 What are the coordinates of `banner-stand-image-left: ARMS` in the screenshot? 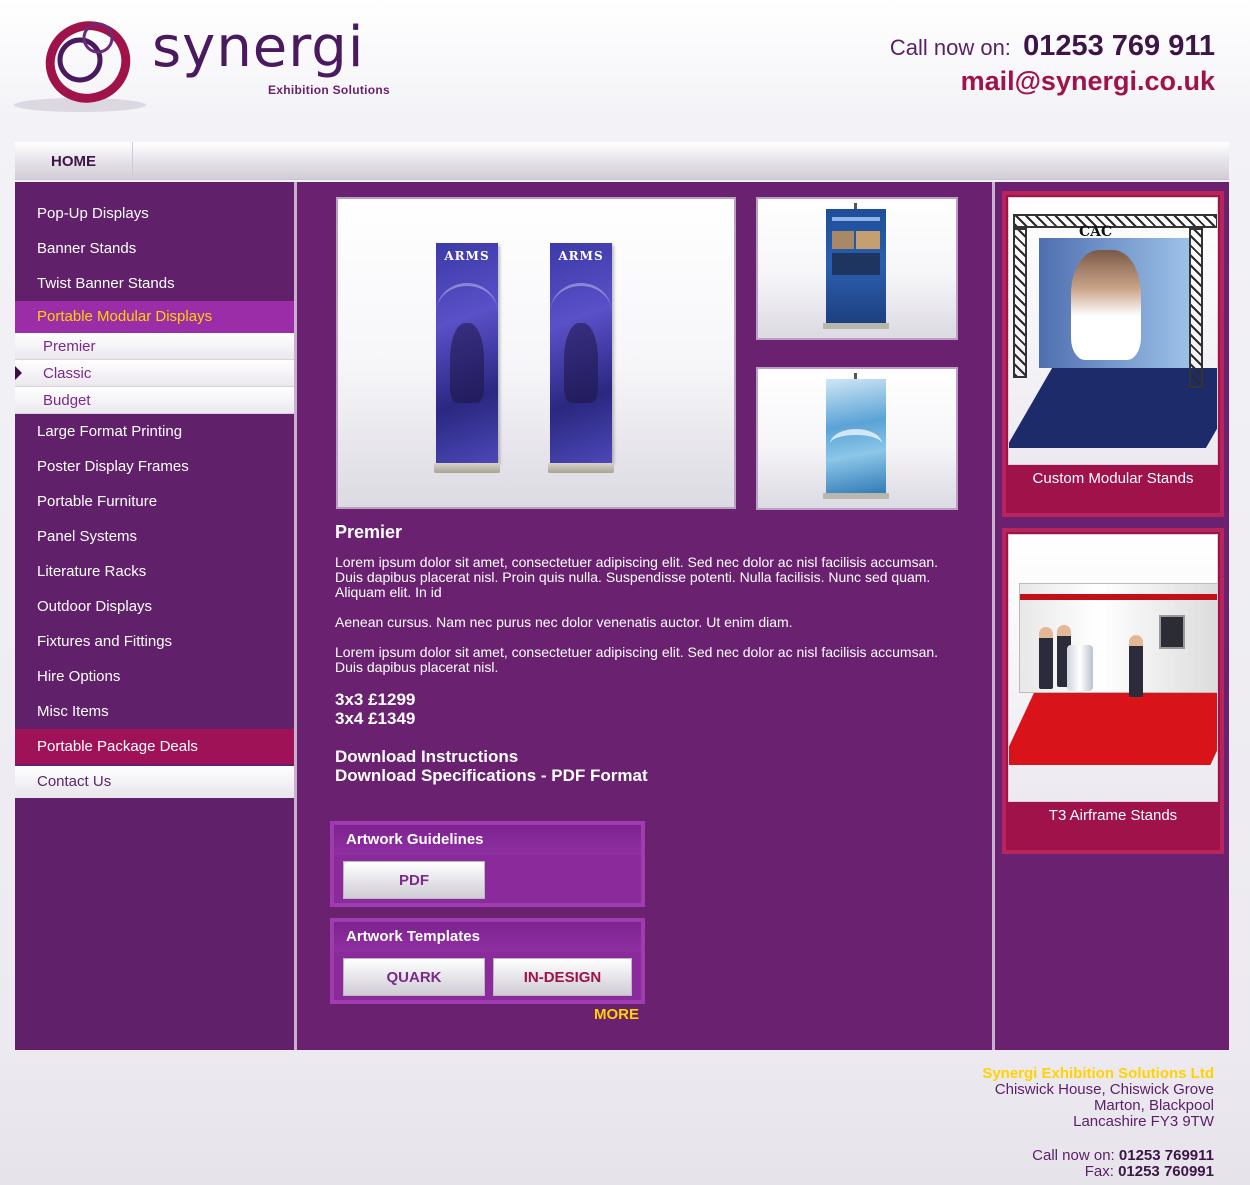 It's located at (467, 358).